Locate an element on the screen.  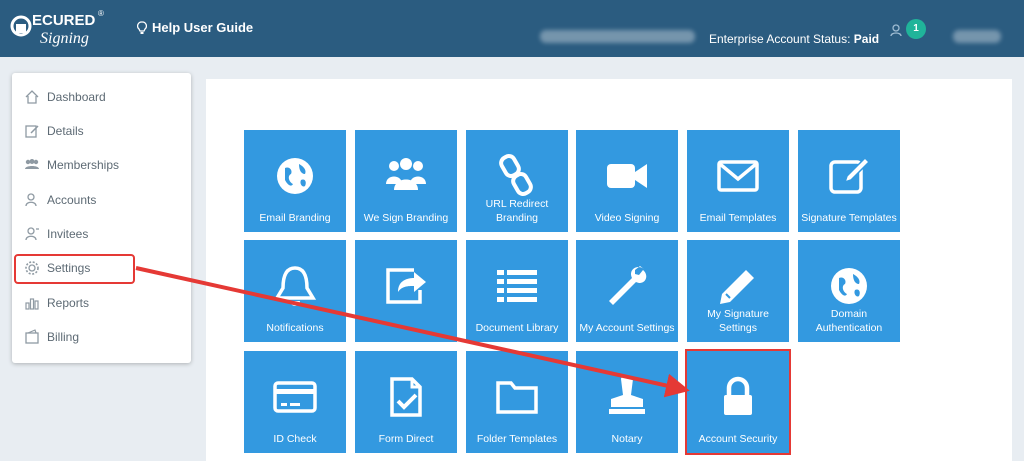
tile-document-library: Document Library is located at coordinates (517, 291).